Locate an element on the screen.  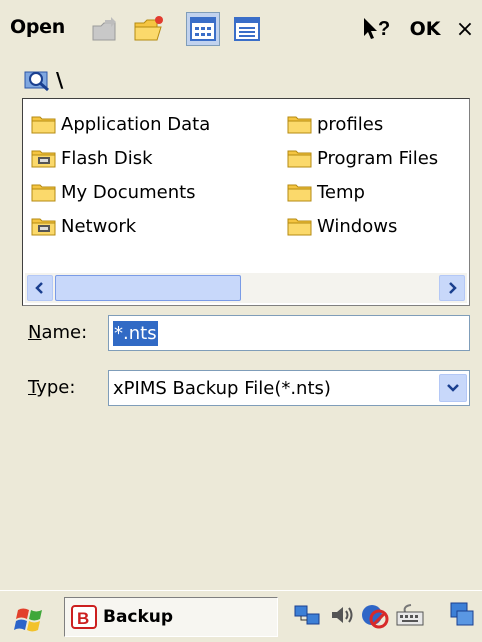
file-item-label: Network is located at coordinates (99, 226).